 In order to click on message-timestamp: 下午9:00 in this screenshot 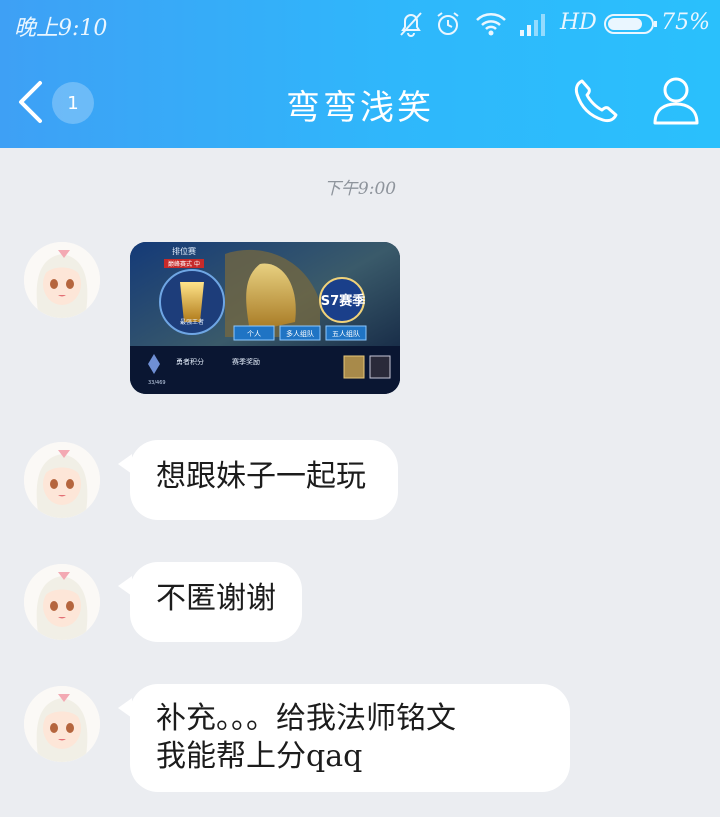, I will do `click(360, 189)`.